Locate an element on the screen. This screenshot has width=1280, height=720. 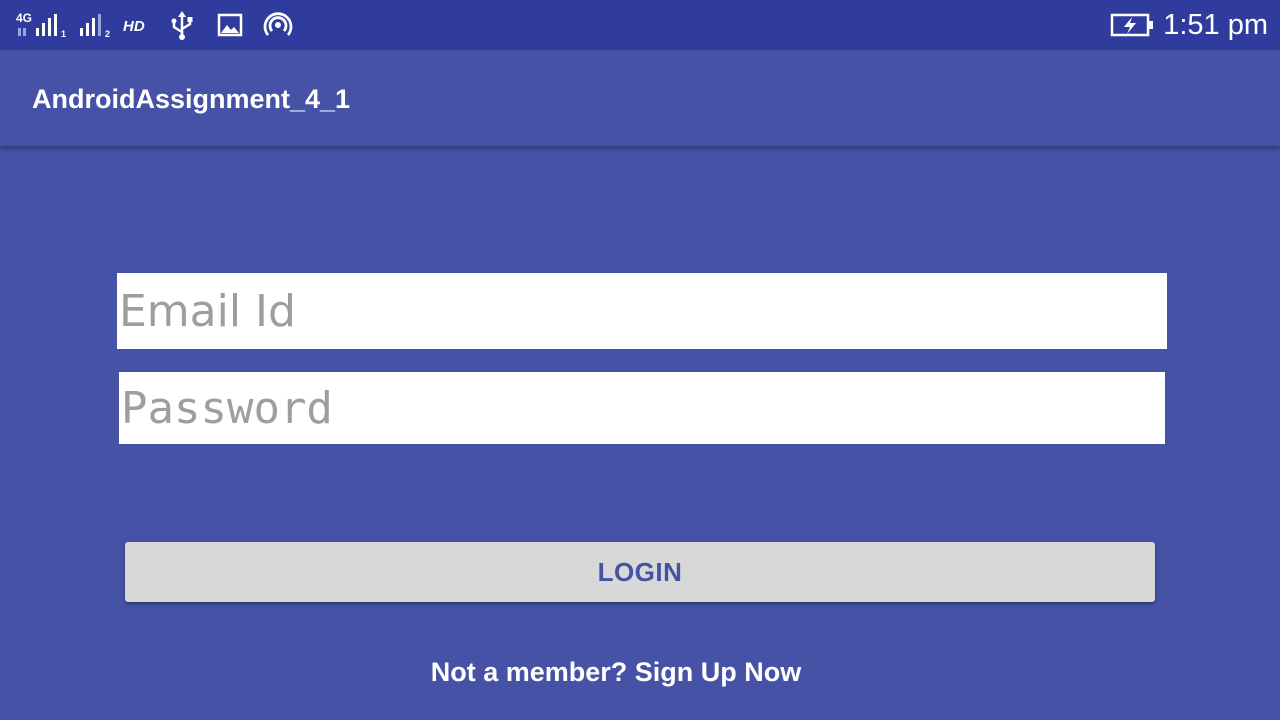
image-icon is located at coordinates (230, 25).